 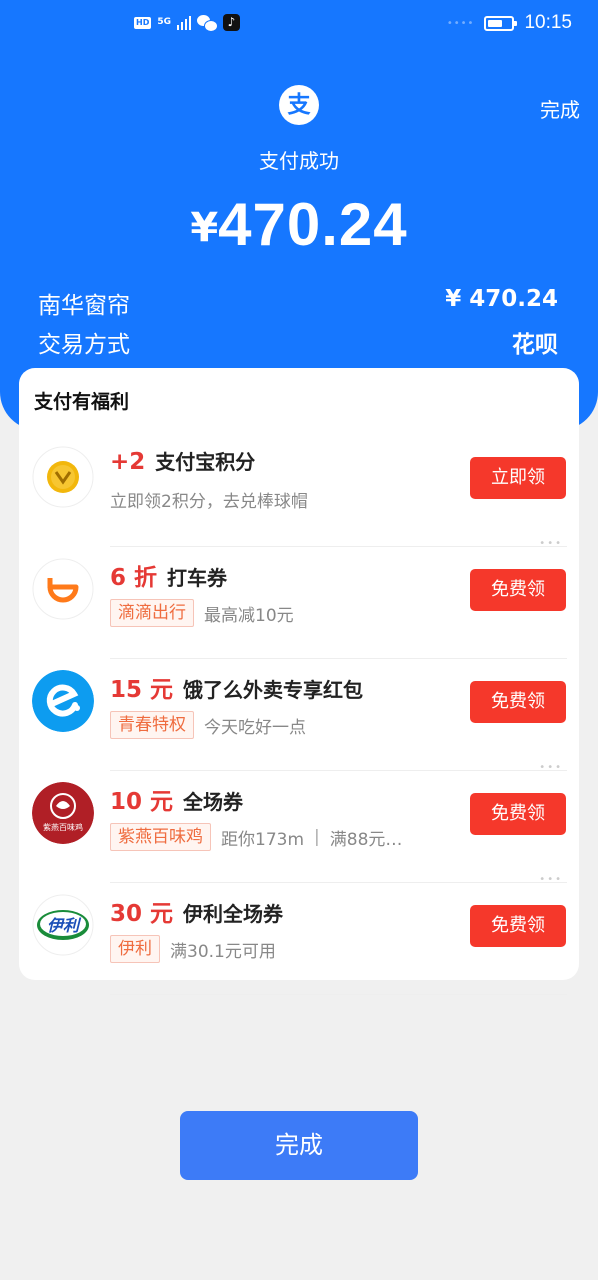 I want to click on benefit-title: 全场券, so click(x=213, y=802).